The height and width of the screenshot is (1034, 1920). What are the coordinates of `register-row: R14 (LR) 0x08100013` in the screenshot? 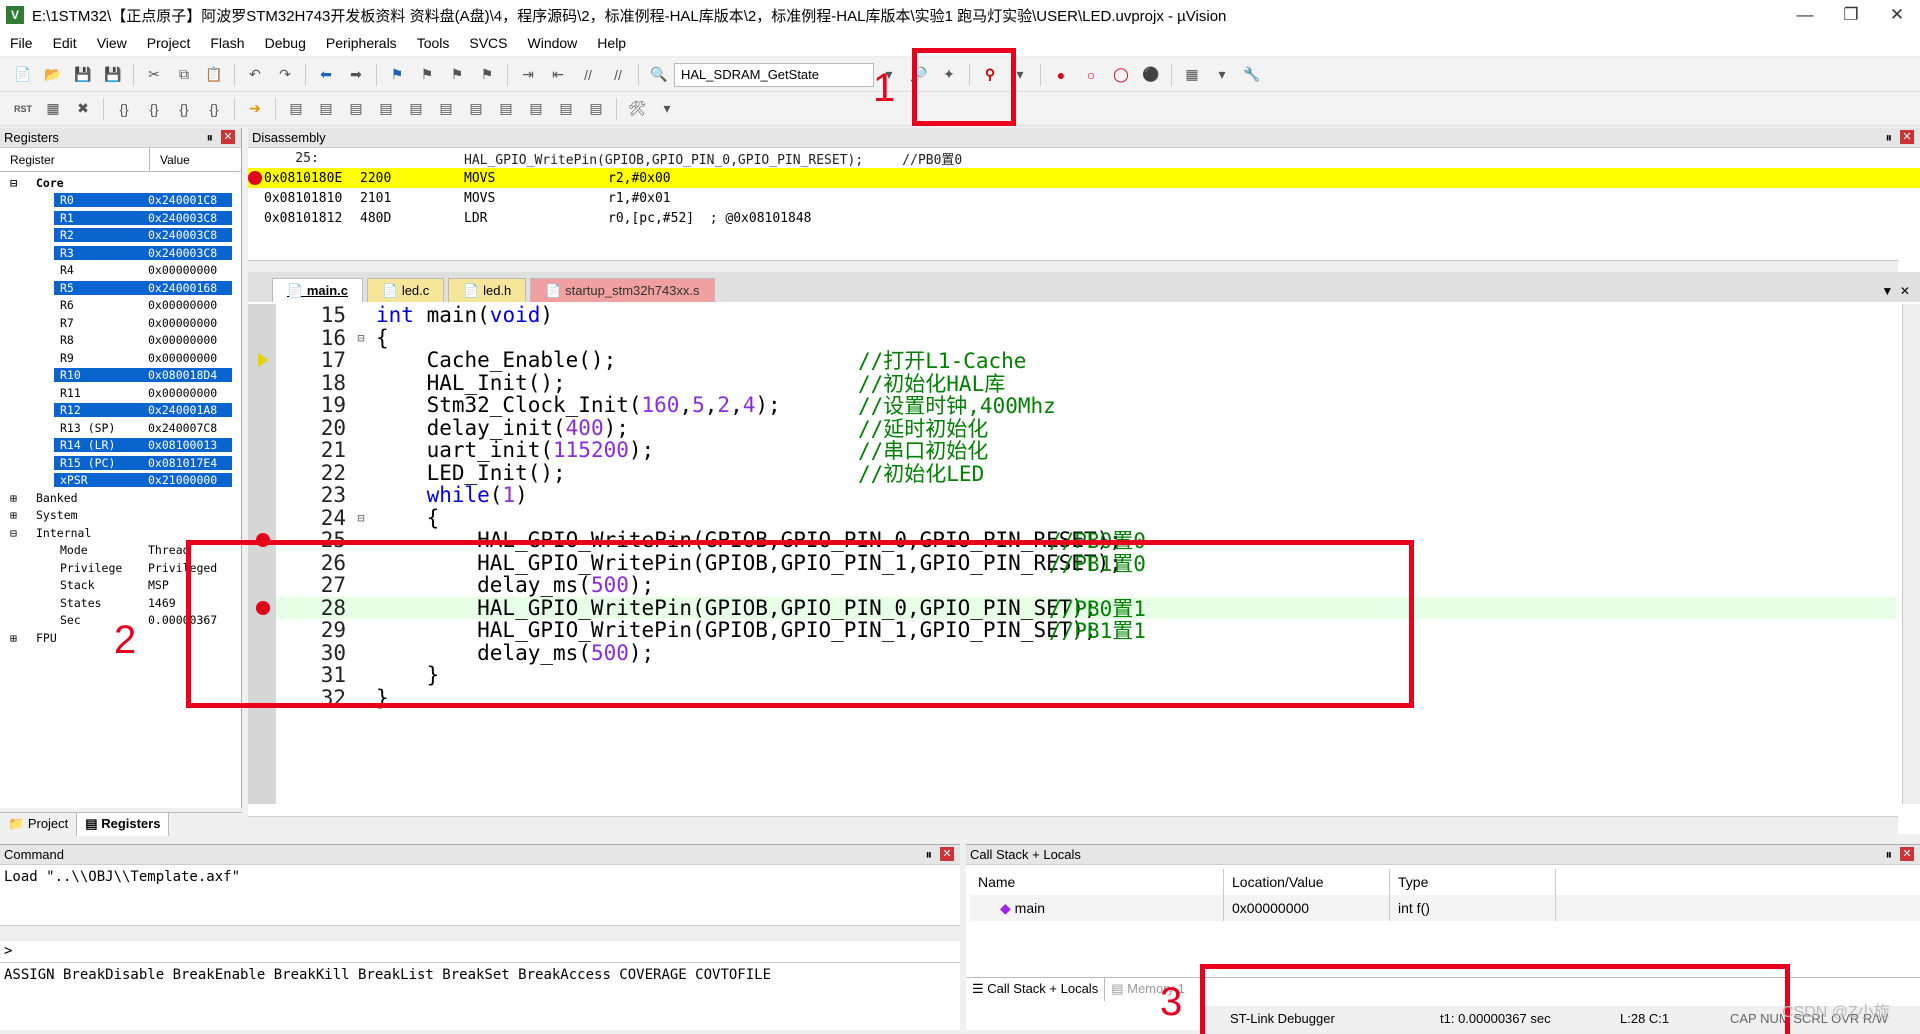 It's located at (120, 446).